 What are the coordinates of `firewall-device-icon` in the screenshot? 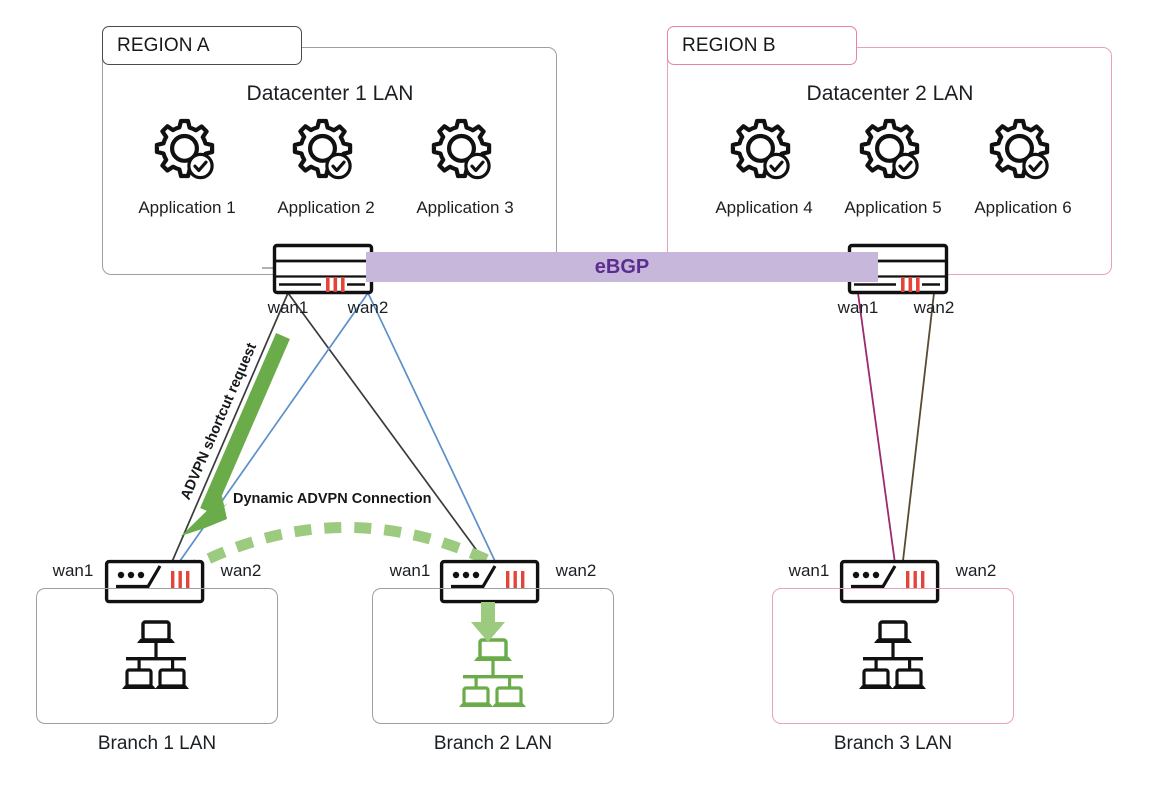 It's located at (323, 269).